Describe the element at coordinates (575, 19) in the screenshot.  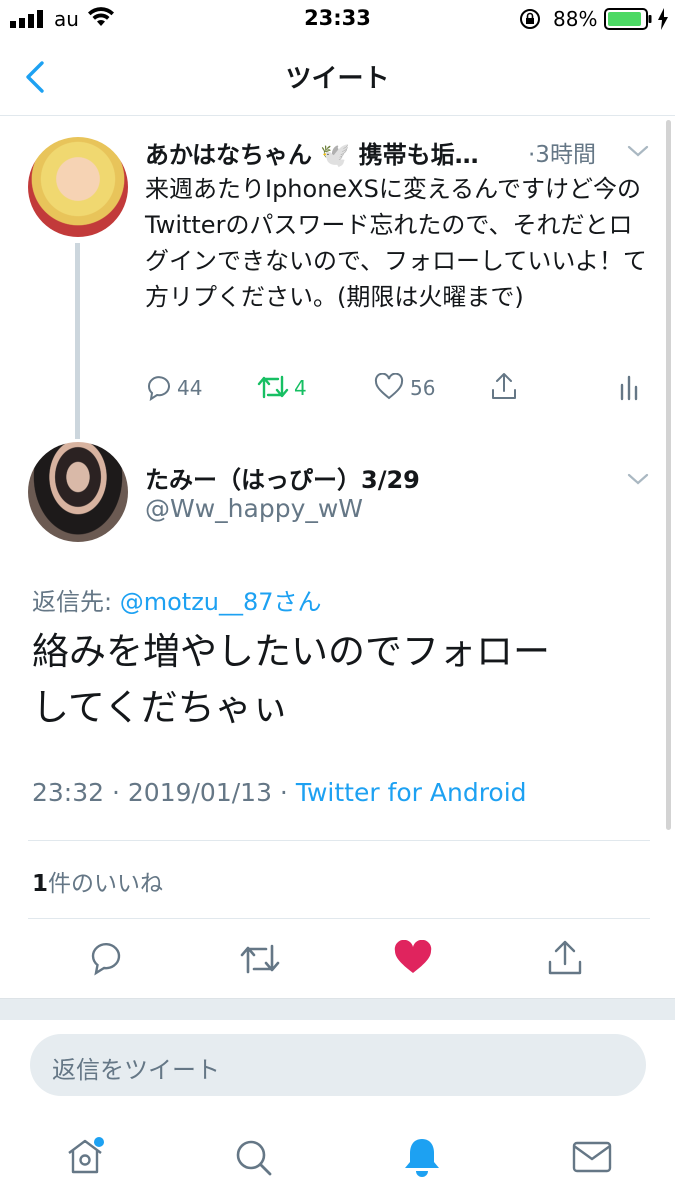
I see `battery-percent: 88%` at that location.